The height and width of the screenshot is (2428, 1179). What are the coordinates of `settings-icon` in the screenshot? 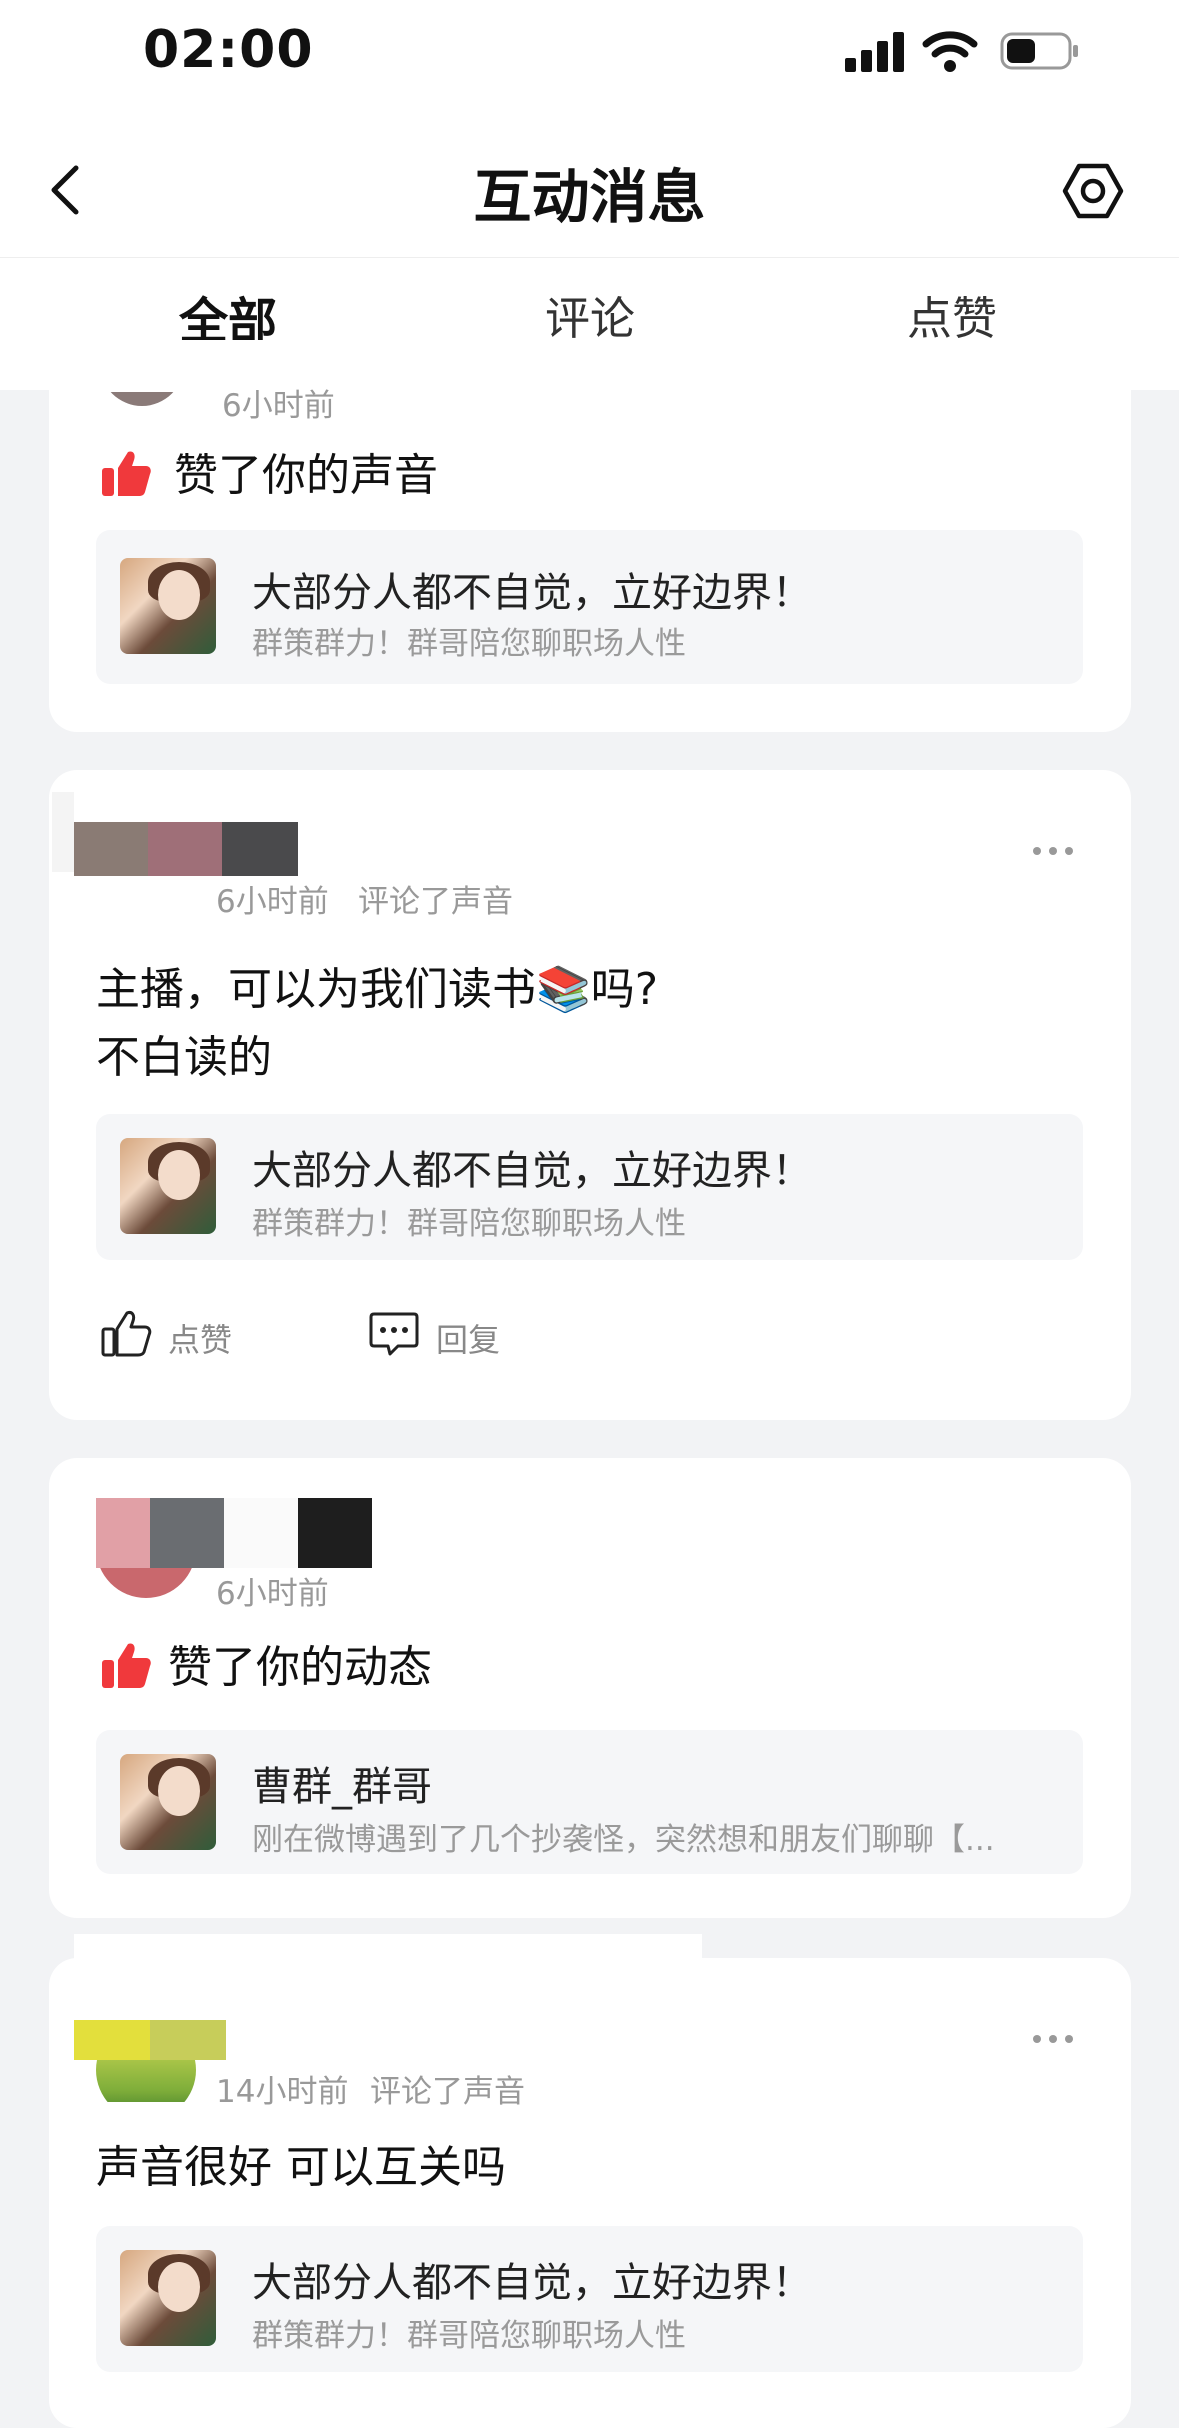 It's located at (1093, 191).